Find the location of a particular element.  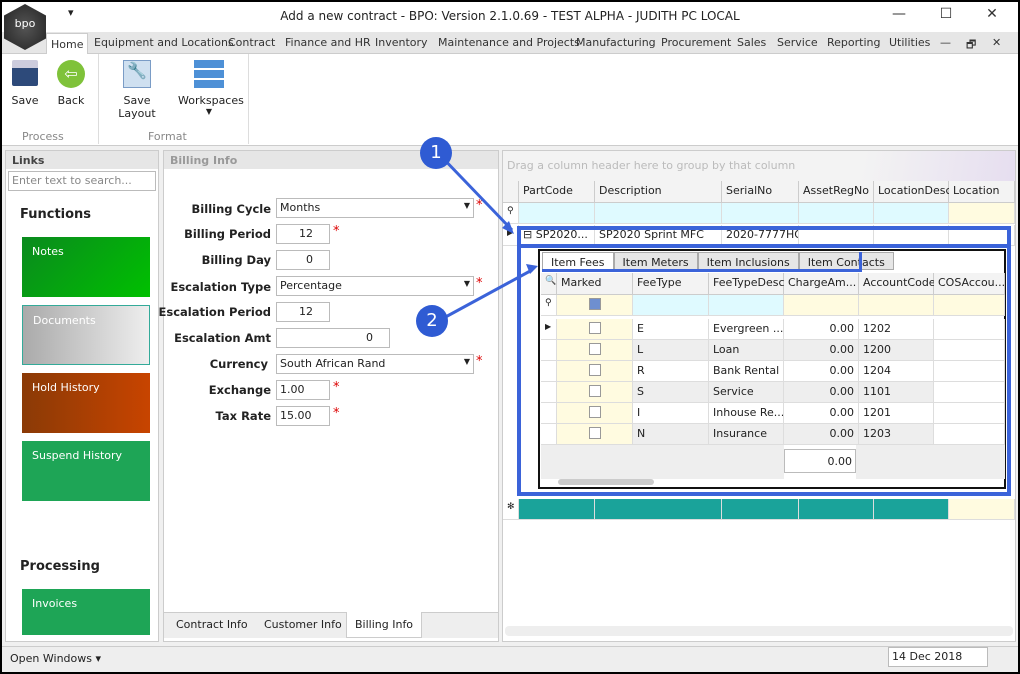

open-windows-button: Open Windows ▾ is located at coordinates (55, 658).